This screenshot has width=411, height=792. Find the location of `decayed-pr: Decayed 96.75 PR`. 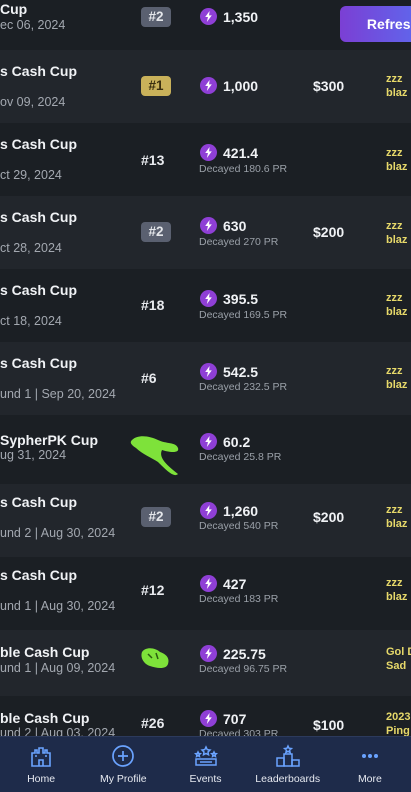

decayed-pr: Decayed 96.75 PR is located at coordinates (243, 669).